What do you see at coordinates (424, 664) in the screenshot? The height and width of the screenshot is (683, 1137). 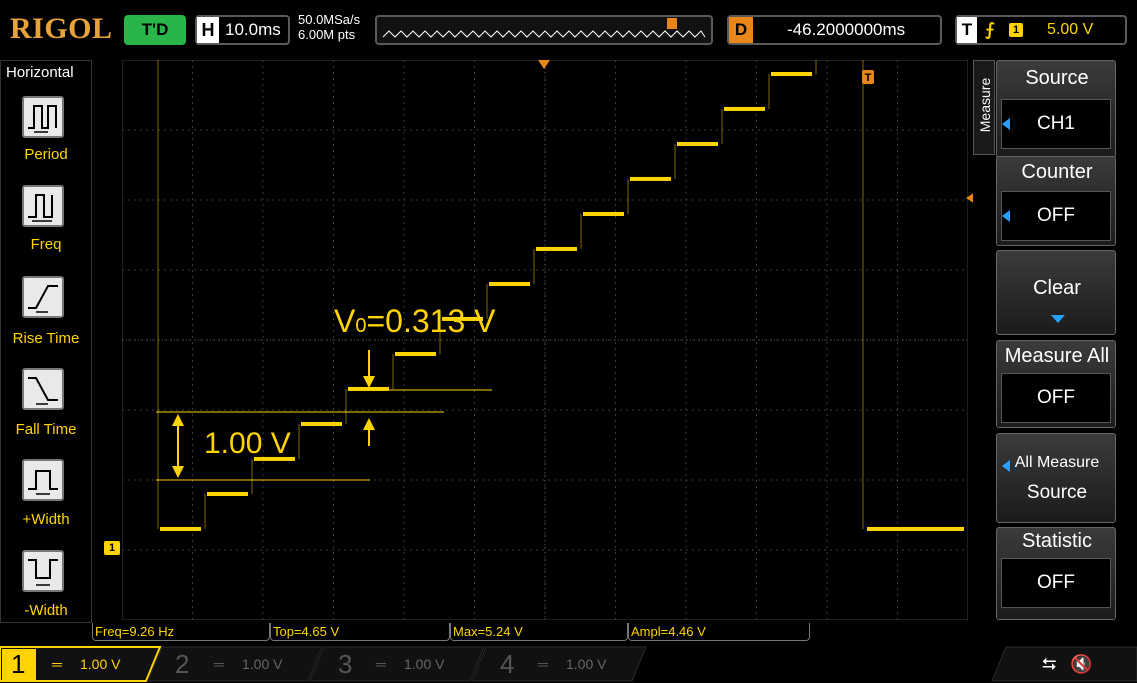 I see `ch3-scale: 1.00 V` at bounding box center [424, 664].